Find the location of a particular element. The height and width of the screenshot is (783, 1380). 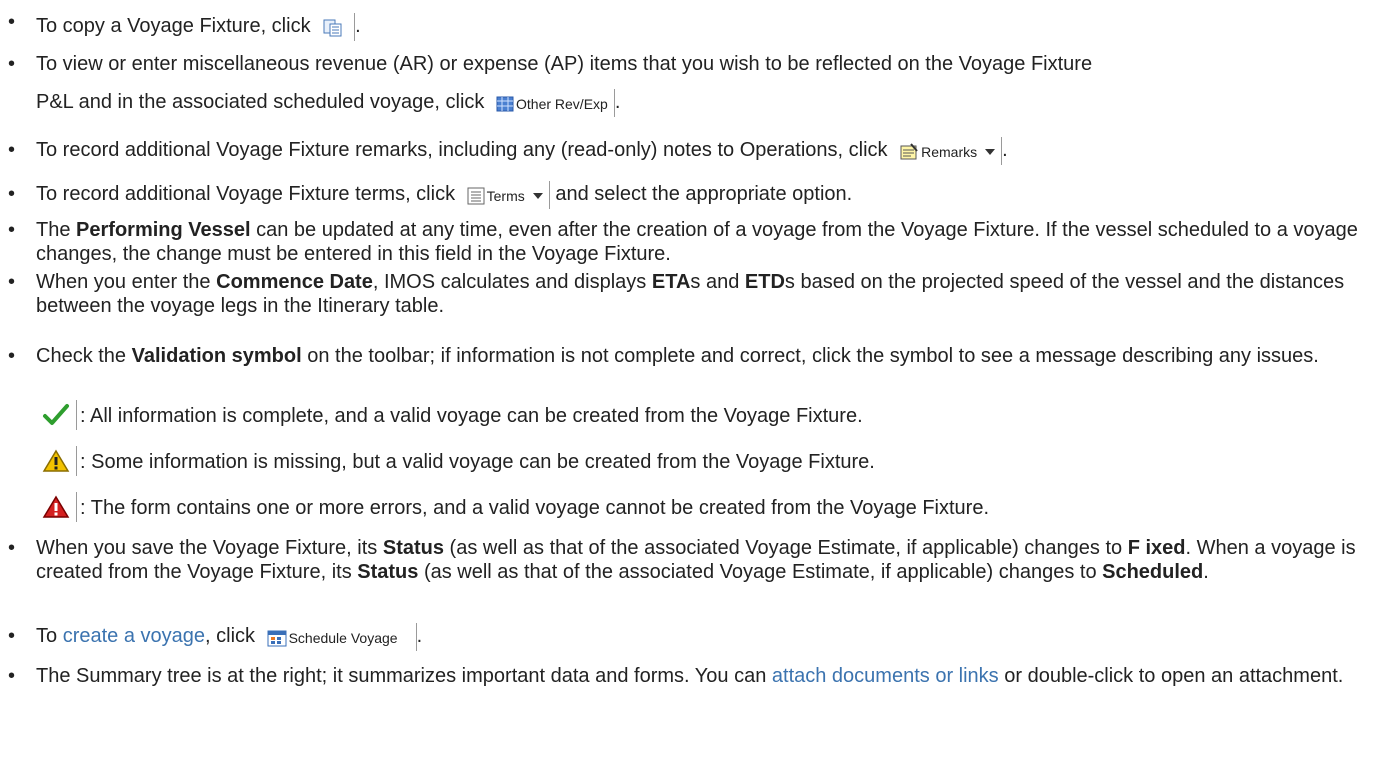

terms-text-post: and select the appropriate option. is located at coordinates (704, 194).